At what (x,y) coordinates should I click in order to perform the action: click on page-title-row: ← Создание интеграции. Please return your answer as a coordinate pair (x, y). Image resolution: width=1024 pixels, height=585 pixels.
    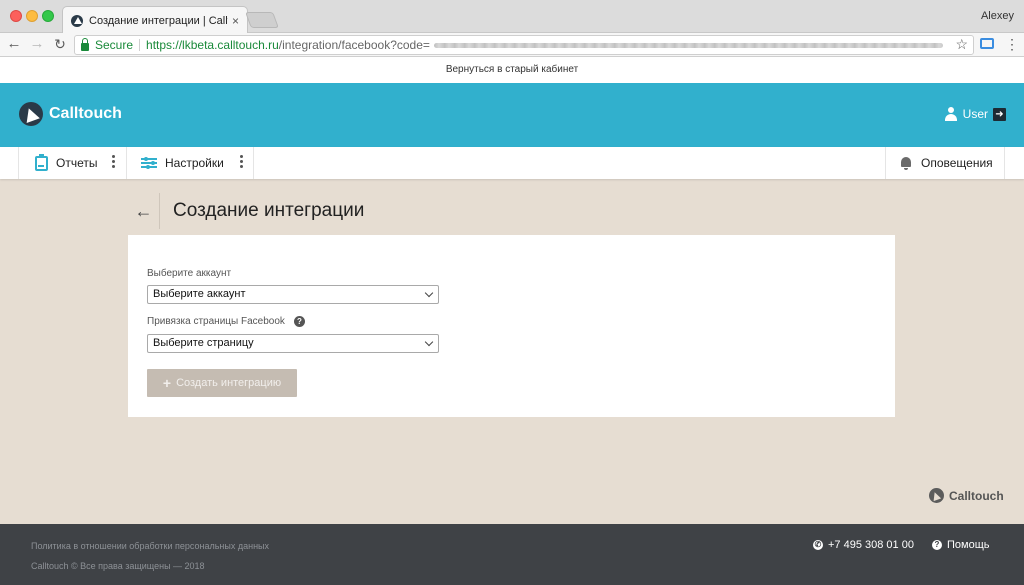
    Looking at the image, I should click on (246, 211).